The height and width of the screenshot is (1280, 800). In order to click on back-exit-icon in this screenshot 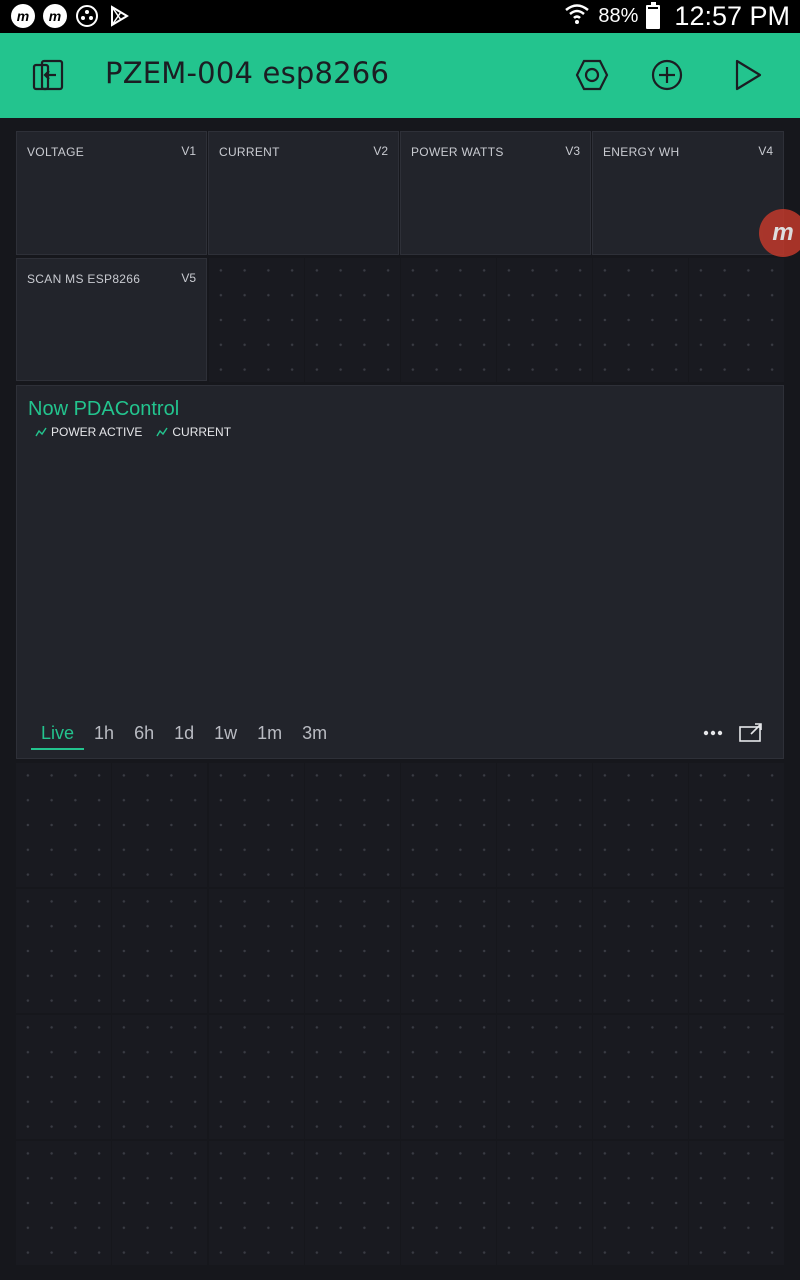, I will do `click(49, 76)`.